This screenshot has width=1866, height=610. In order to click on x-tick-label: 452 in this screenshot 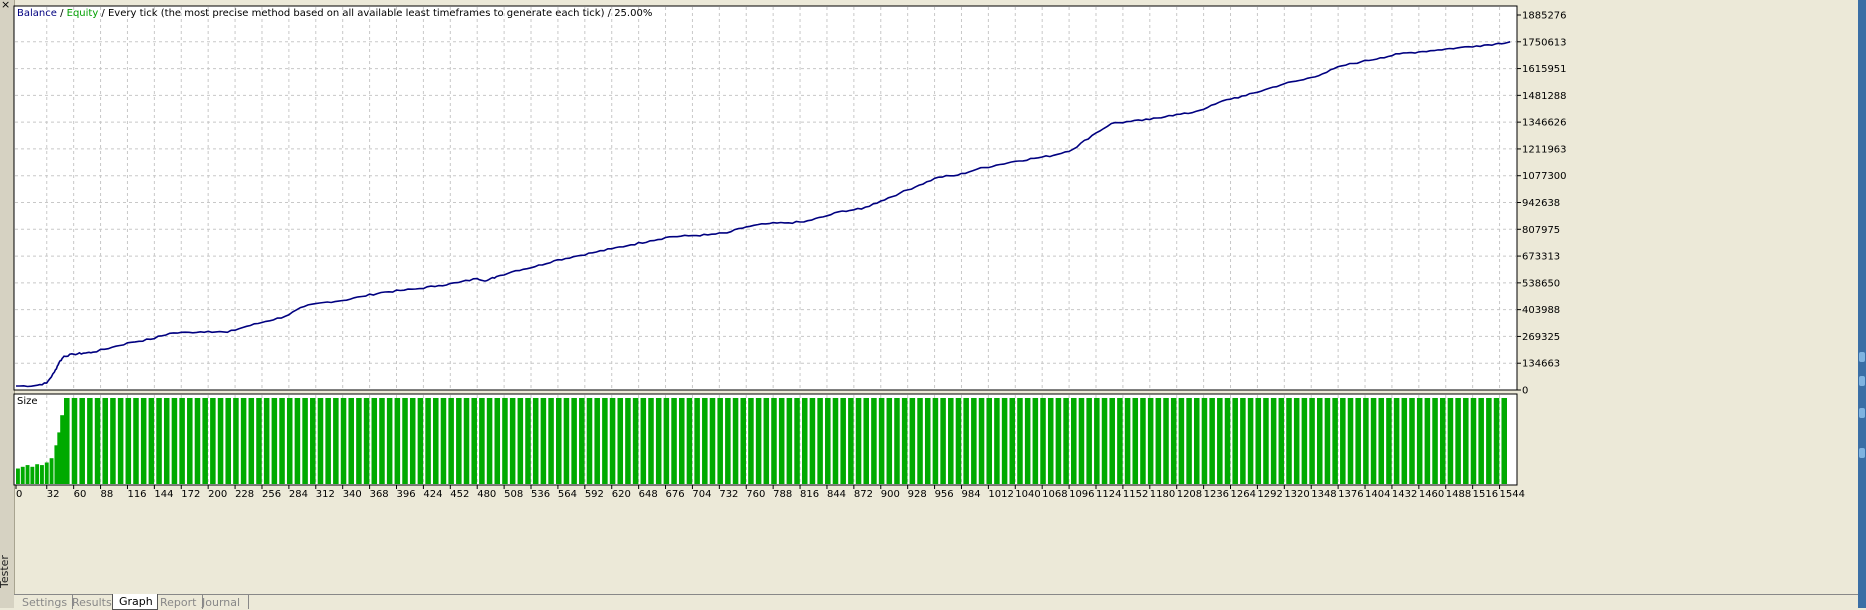, I will do `click(459, 494)`.